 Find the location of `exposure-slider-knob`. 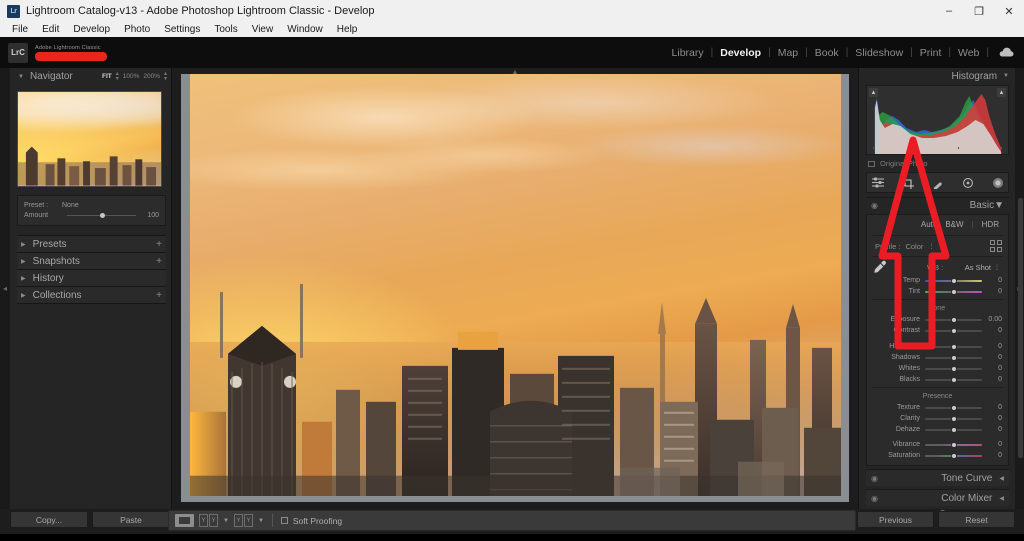

exposure-slider-knob is located at coordinates (953, 319).